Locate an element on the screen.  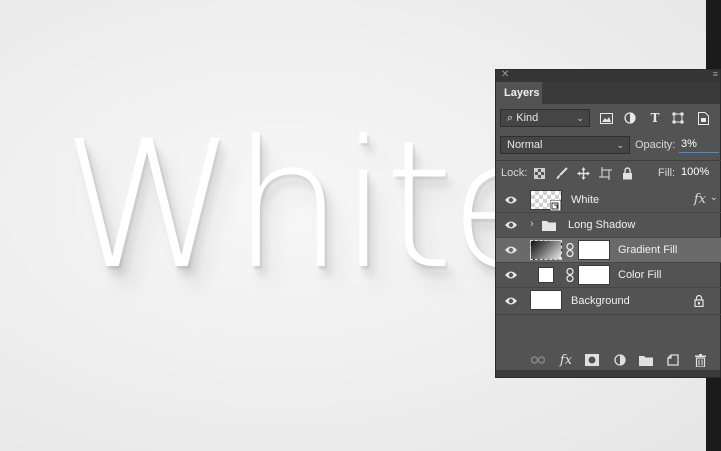
panel-menu-icon: ≡ is located at coordinates (715, 74).